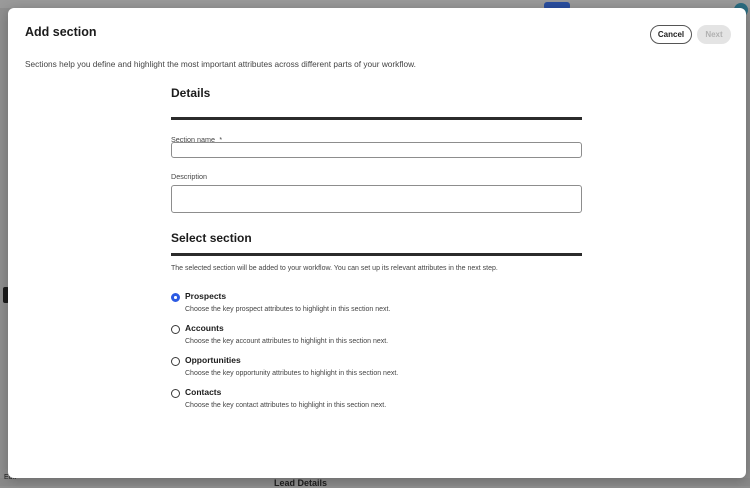 The image size is (750, 488). Describe the element at coordinates (175, 329) in the screenshot. I see `radio-accounts` at that location.